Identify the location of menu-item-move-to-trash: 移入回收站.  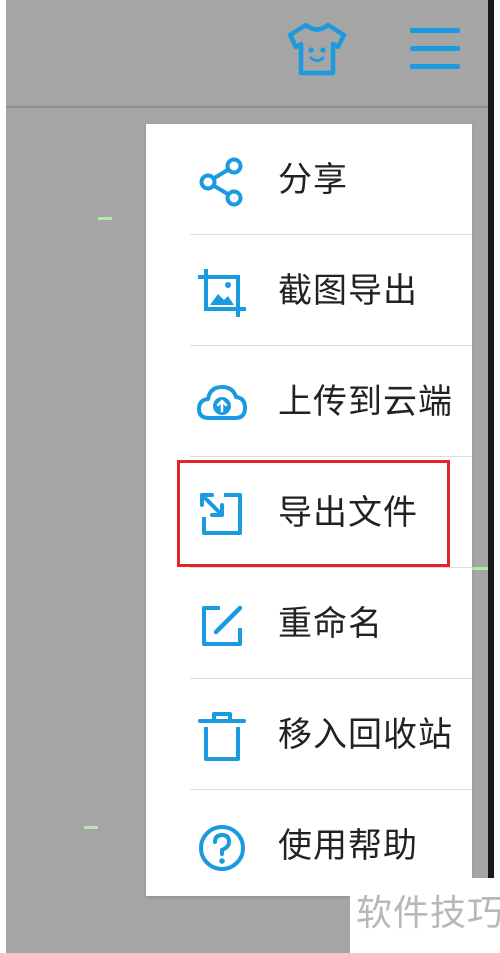
(309, 734).